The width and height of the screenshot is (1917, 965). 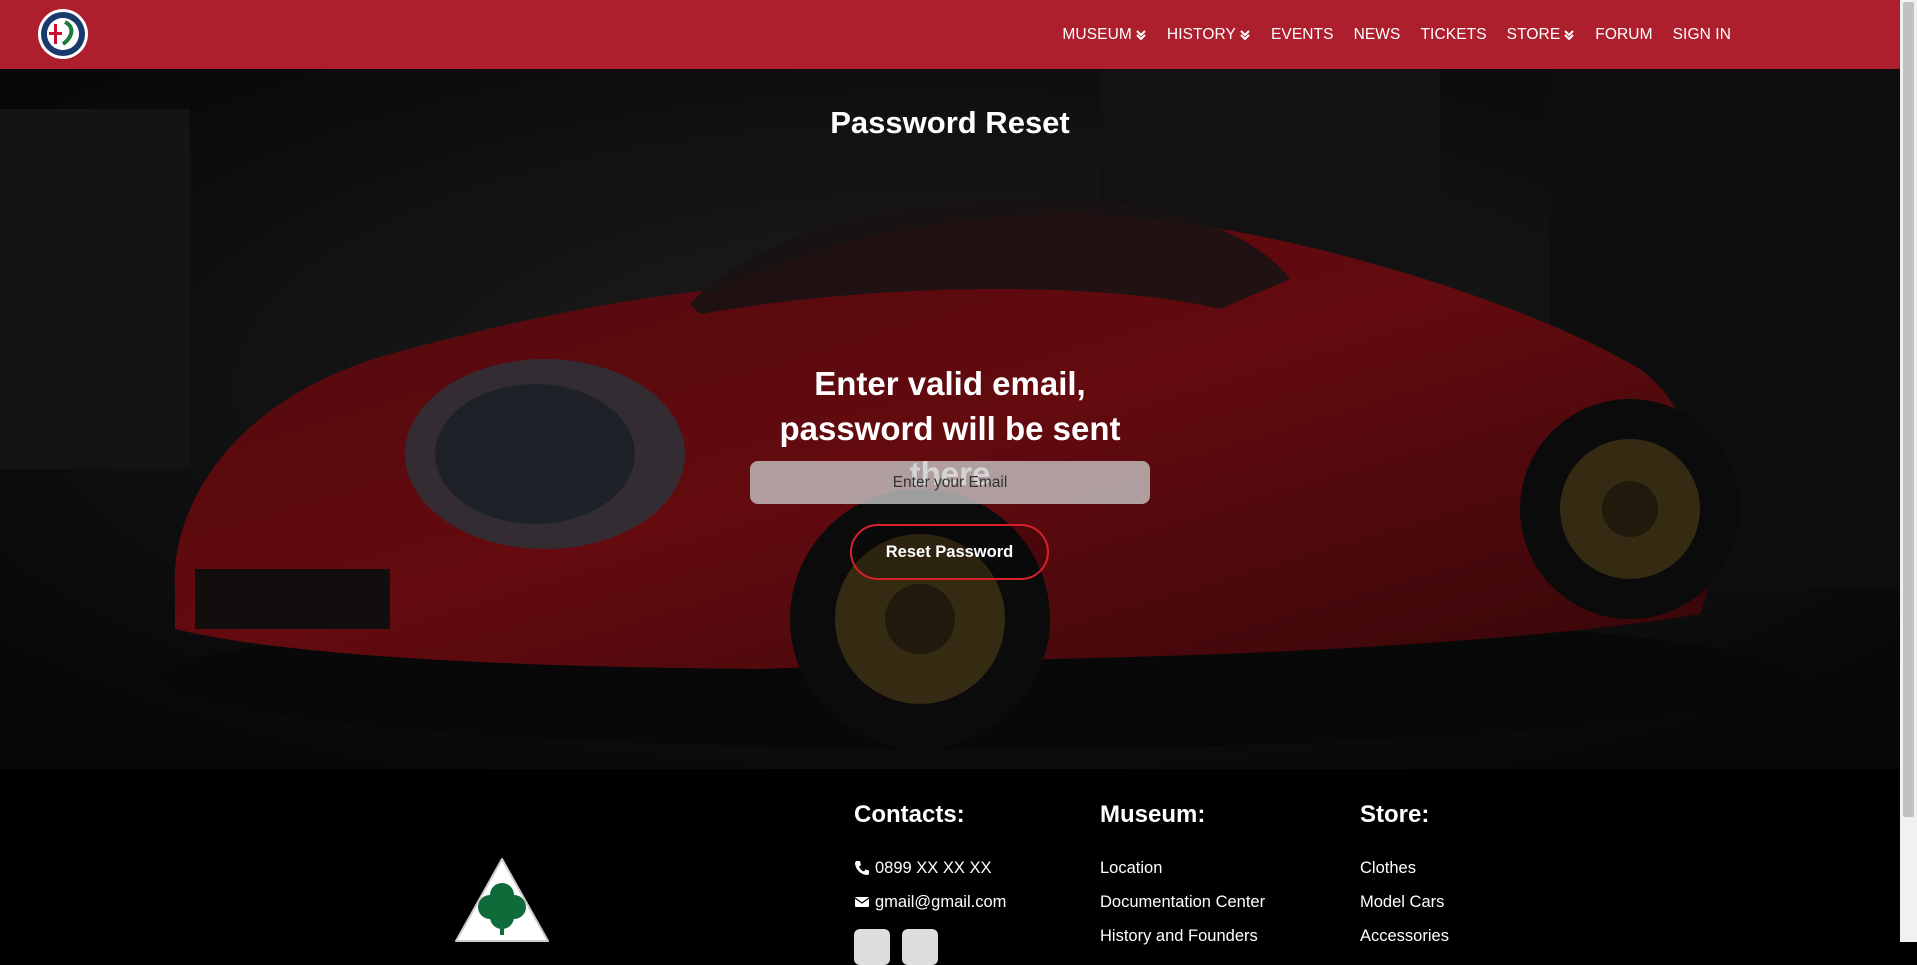 I want to click on social-links, so click(x=930, y=947).